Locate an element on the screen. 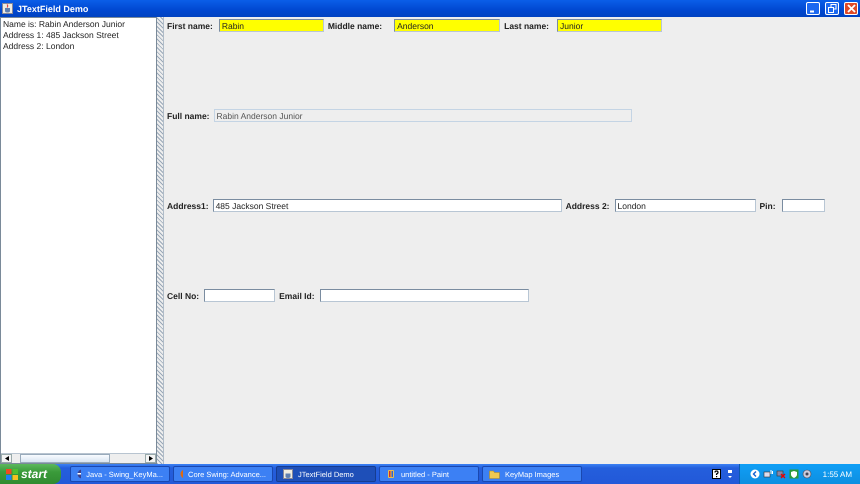  folder-icon is located at coordinates (494, 474).